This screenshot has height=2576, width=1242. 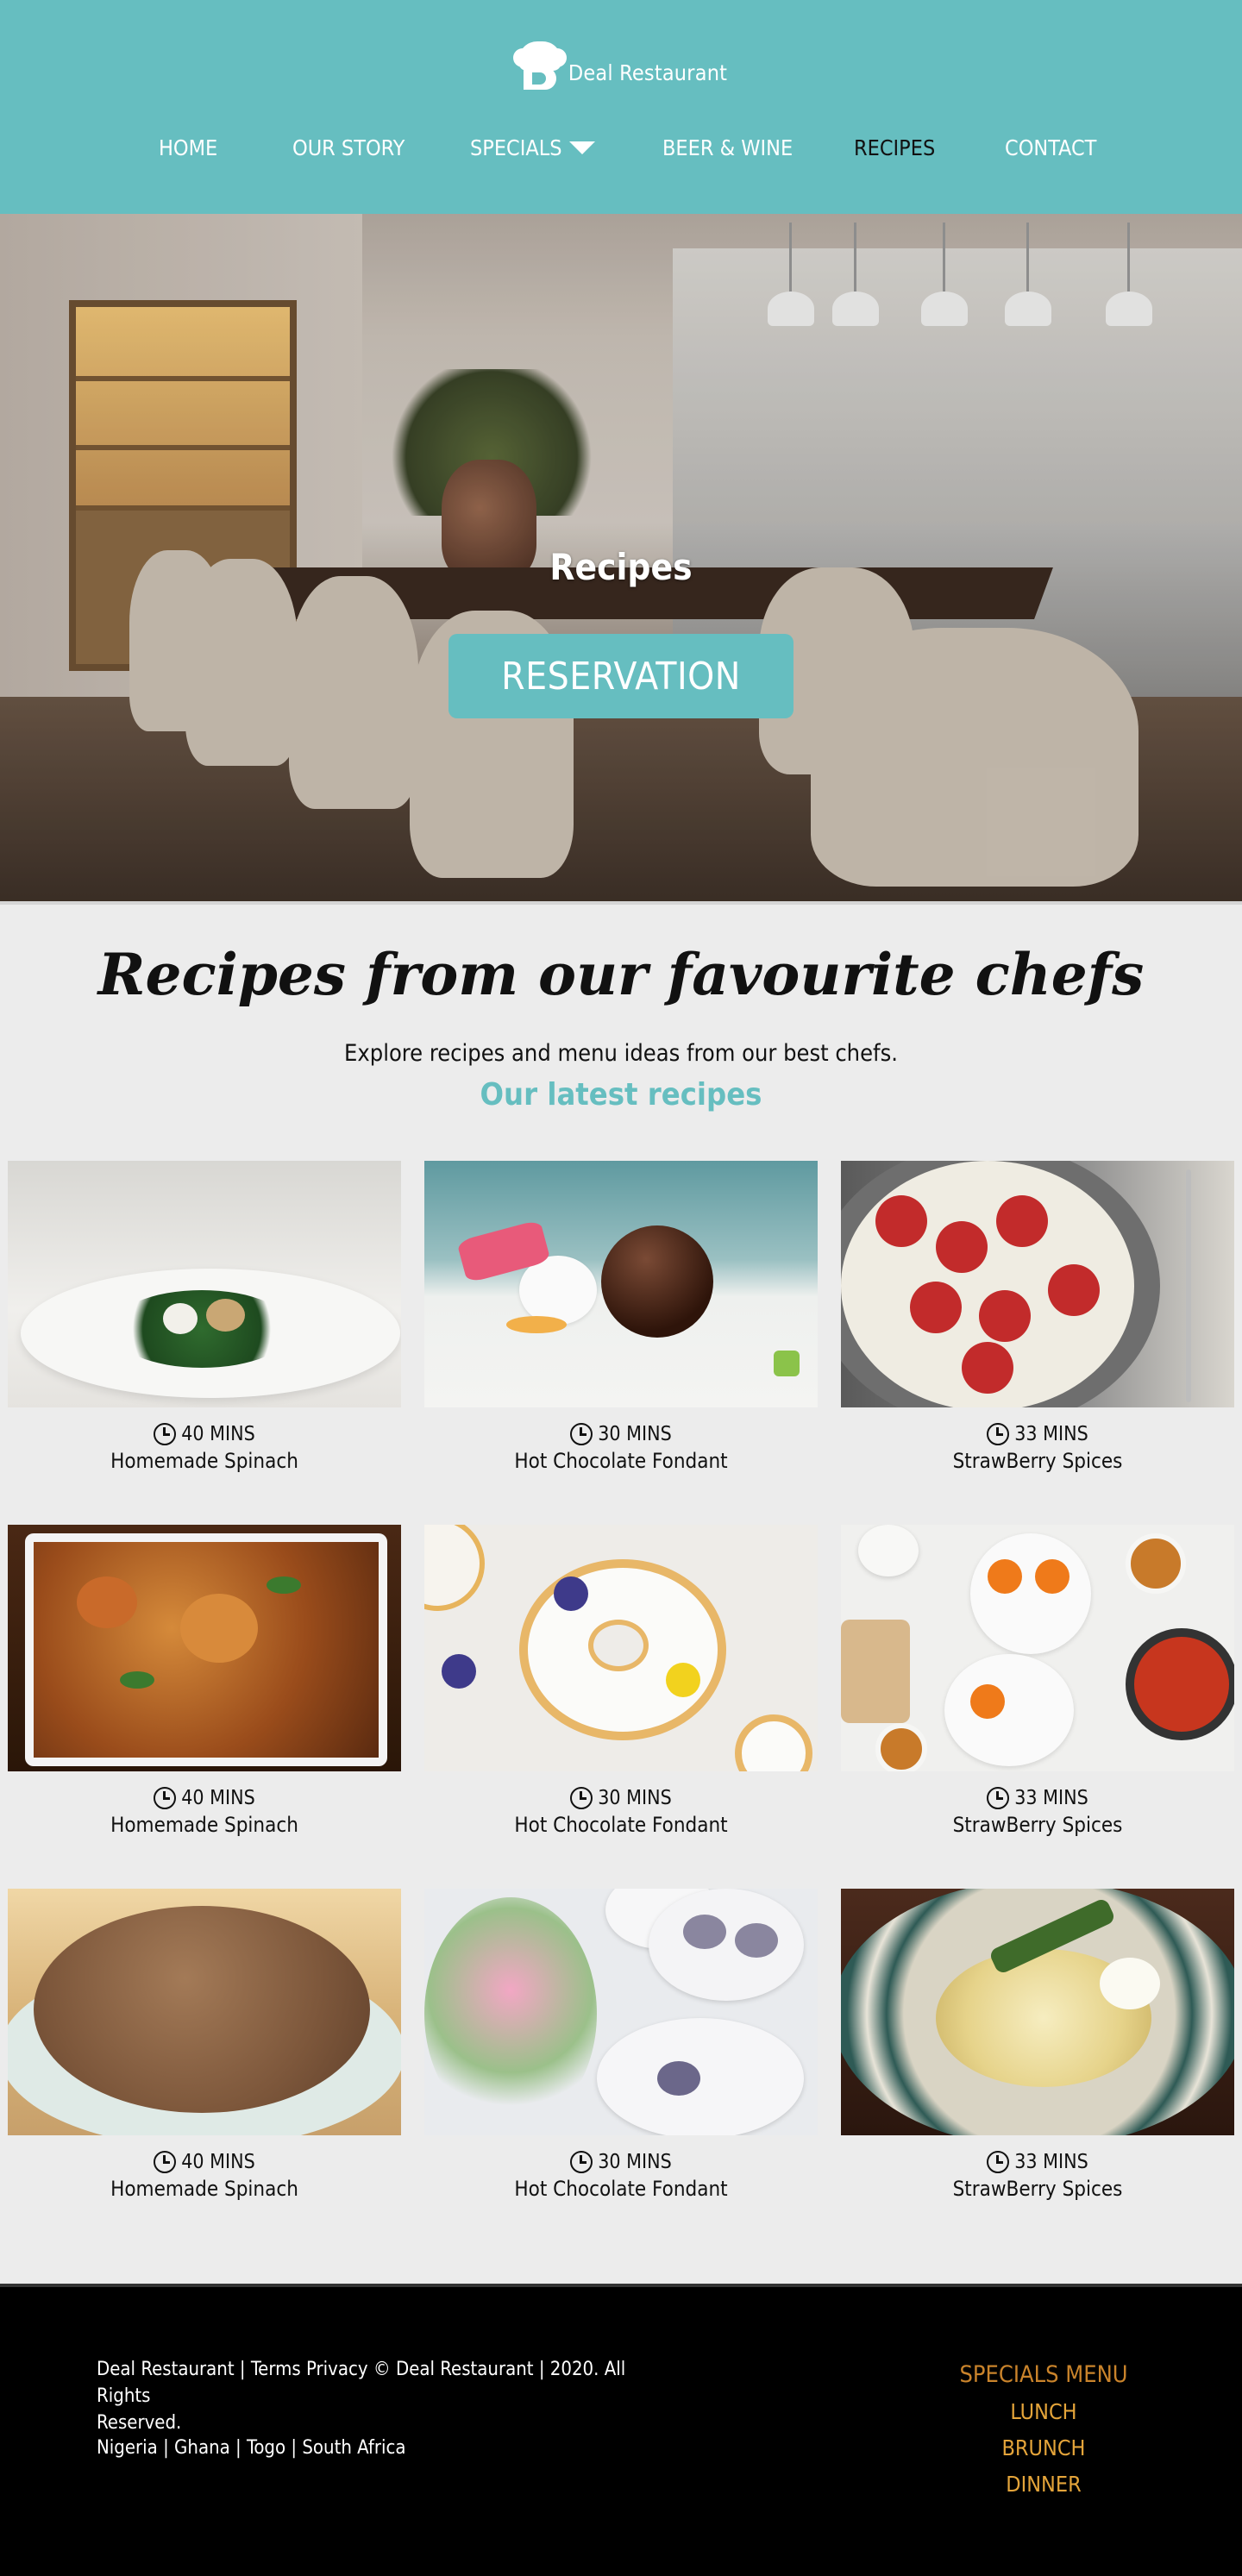 I want to click on latest-recipes-heading: Our latest recipes, so click(x=621, y=1095).